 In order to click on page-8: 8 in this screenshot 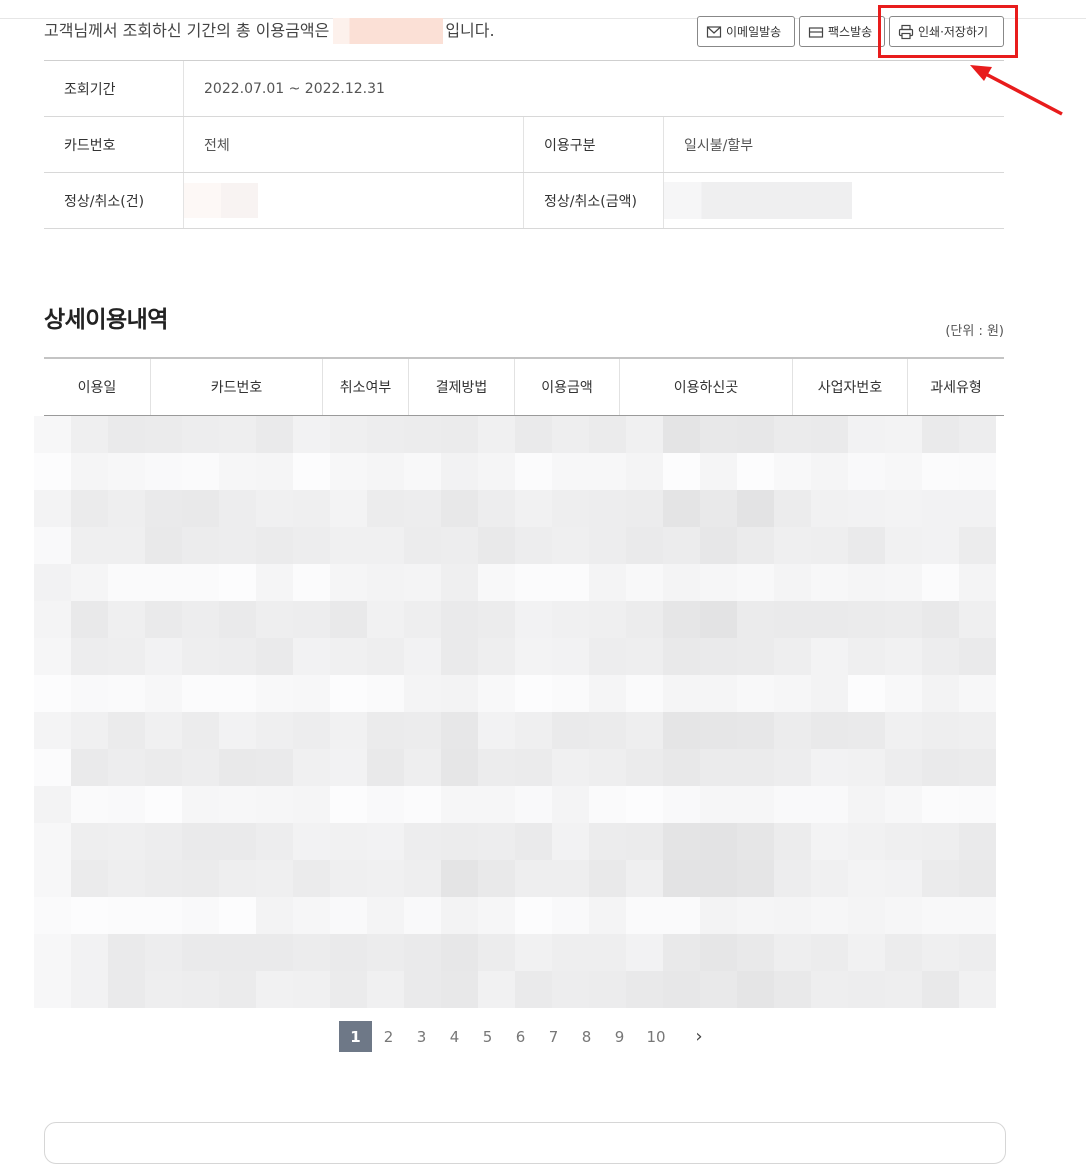, I will do `click(586, 1036)`.